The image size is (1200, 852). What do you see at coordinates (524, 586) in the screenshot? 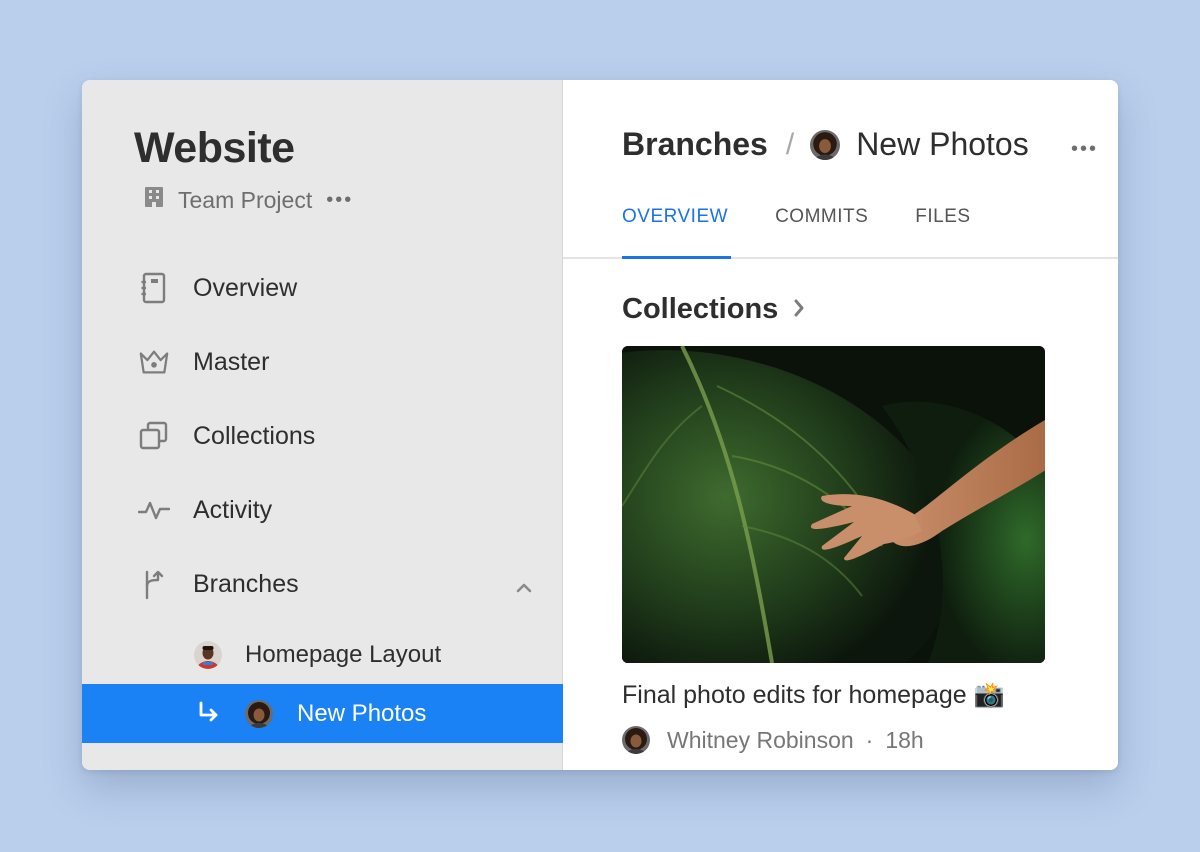
I see `chevron-up-icon` at bounding box center [524, 586].